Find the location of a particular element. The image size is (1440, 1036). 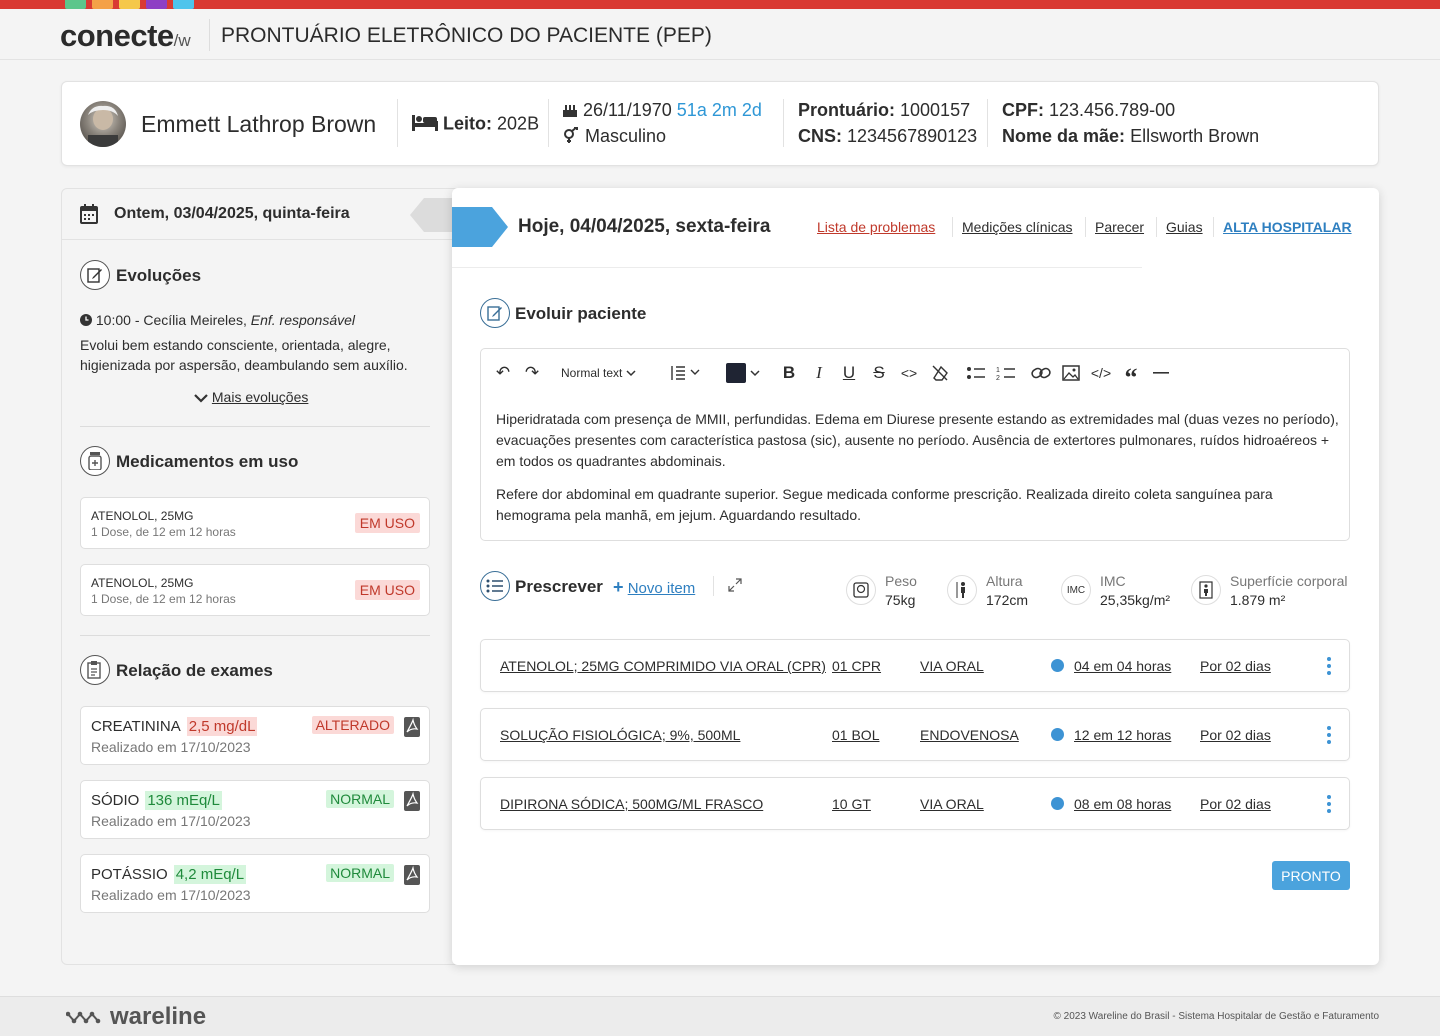

prescription-qty: 10 GT is located at coordinates (851, 804).